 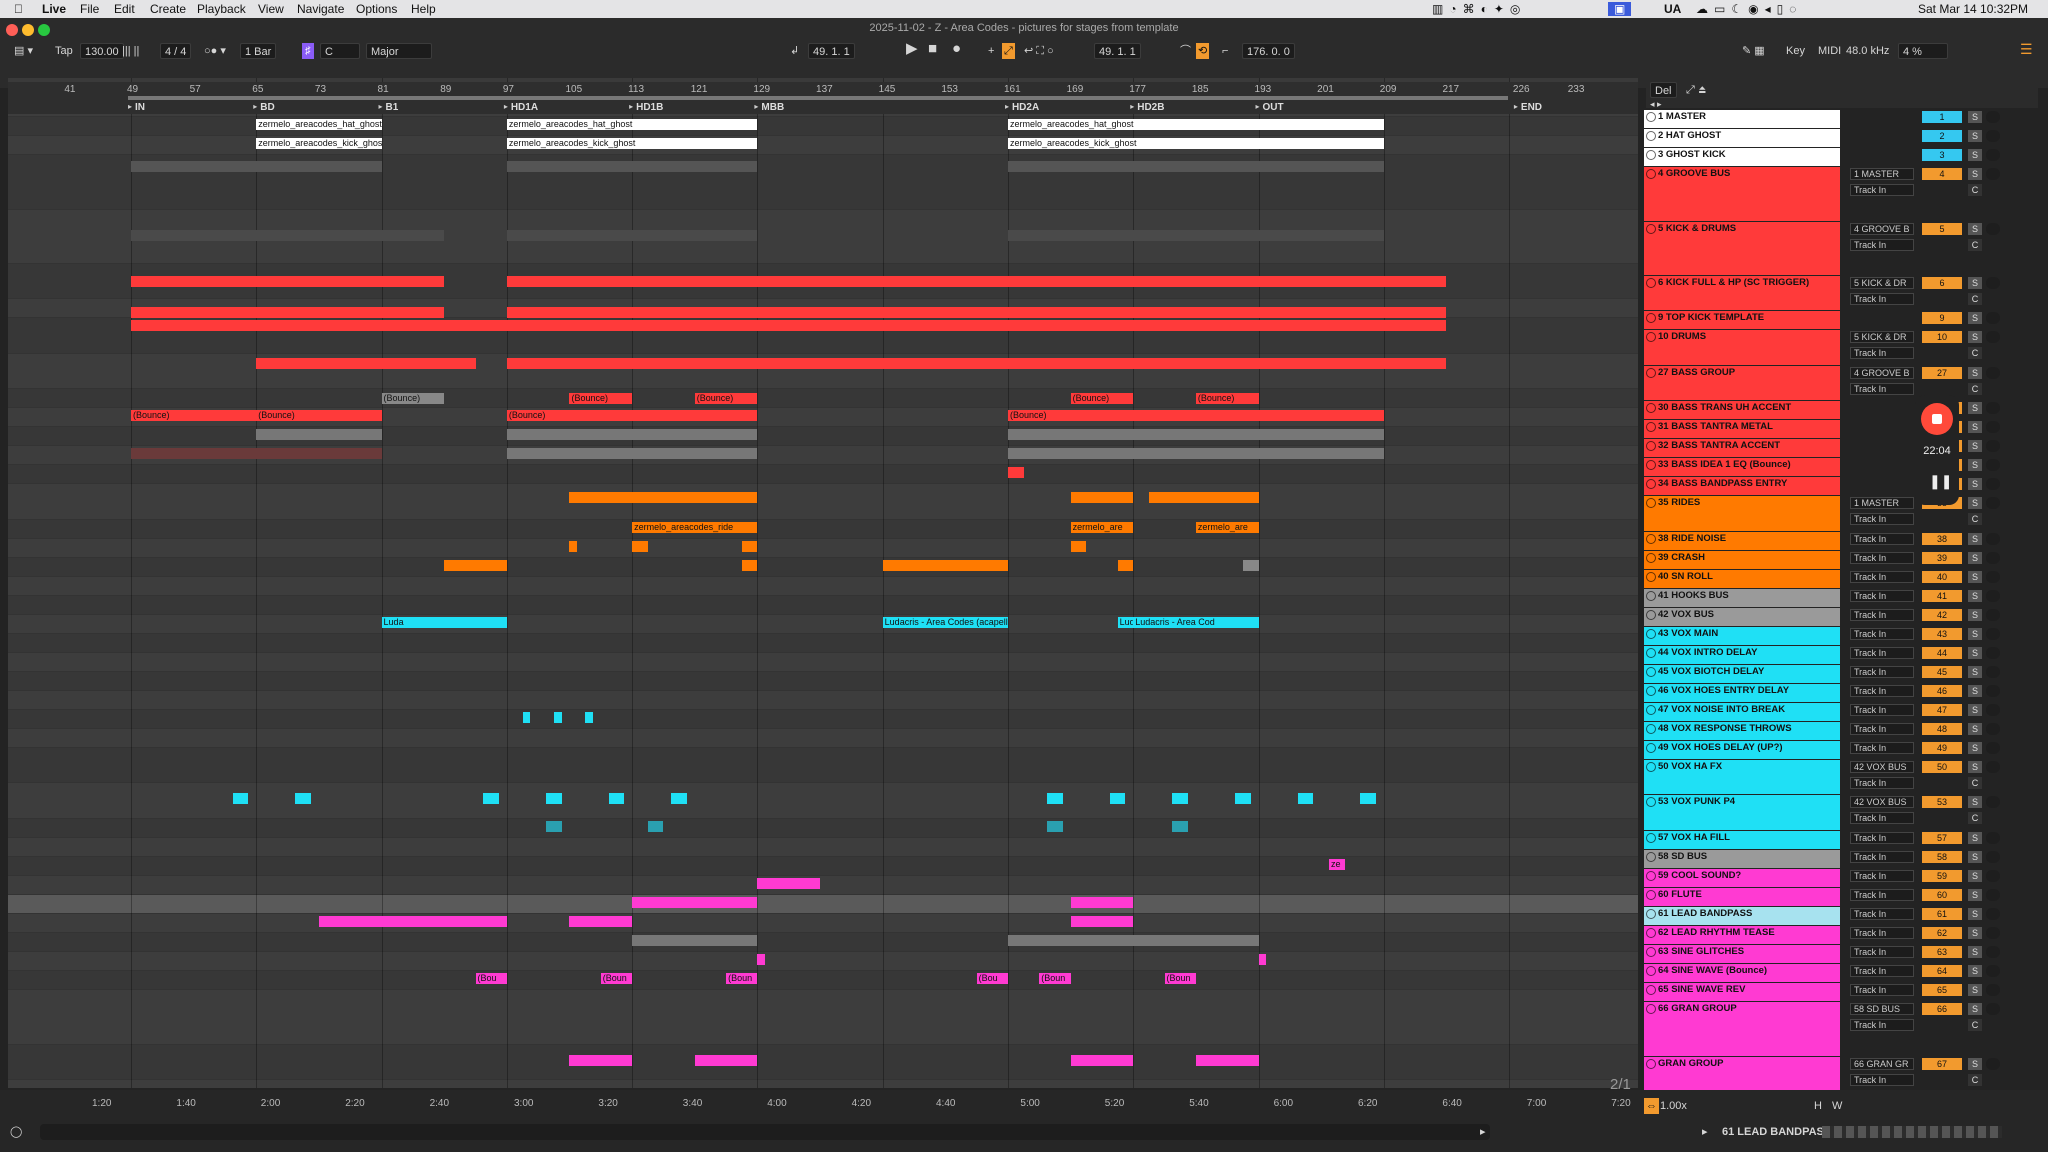 What do you see at coordinates (1742, 467) in the screenshot?
I see `track-name: 33 BASS IDEA 1 EQ (Bounce)` at bounding box center [1742, 467].